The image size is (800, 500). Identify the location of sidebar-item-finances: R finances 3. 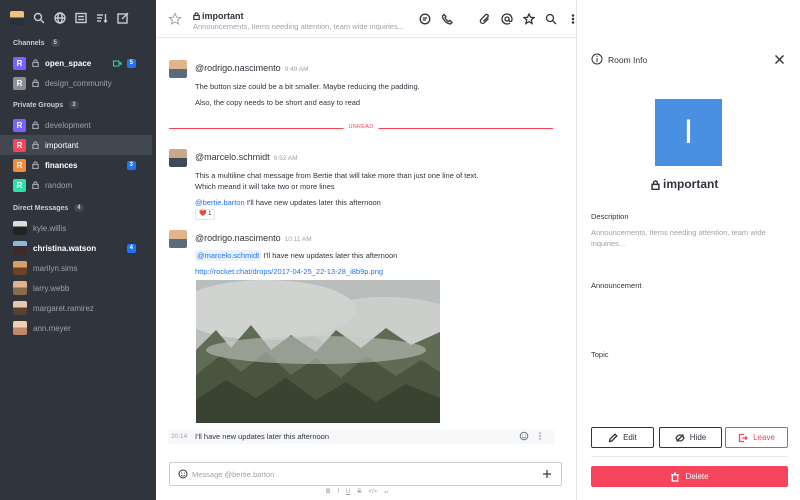
(78, 165).